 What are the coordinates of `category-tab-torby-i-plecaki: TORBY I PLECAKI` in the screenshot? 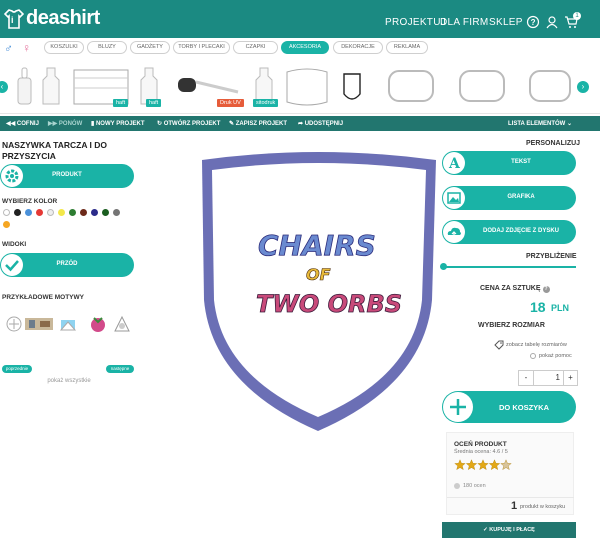 It's located at (201, 47).